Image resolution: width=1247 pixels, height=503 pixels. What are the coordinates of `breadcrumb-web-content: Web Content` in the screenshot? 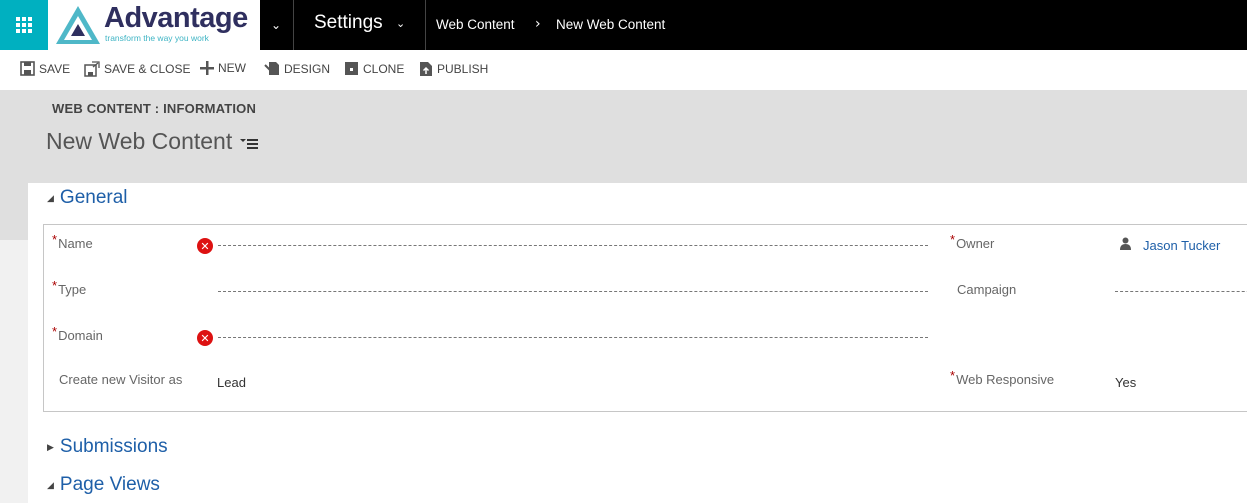 It's located at (475, 24).